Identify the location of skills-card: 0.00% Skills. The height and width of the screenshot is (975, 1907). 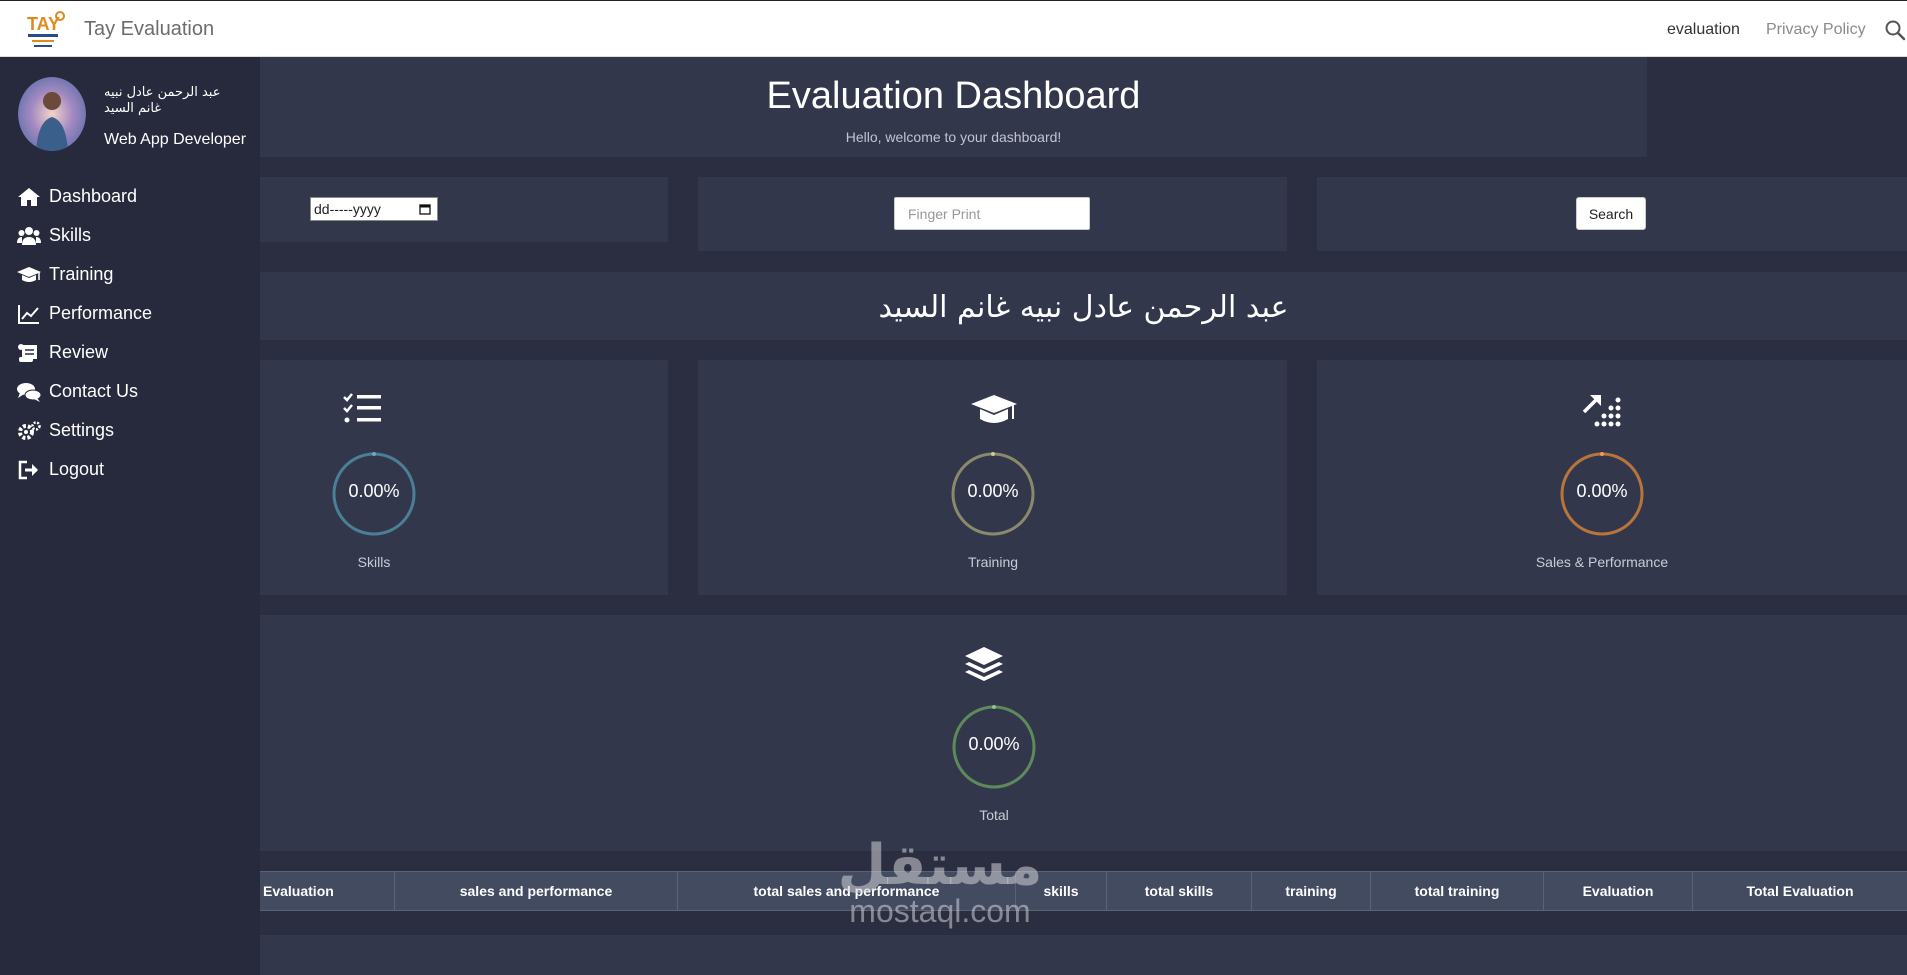
(464, 477).